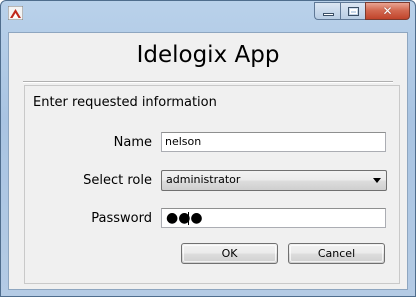 This screenshot has width=416, height=297. Describe the element at coordinates (125, 102) in the screenshot. I see `form-prompt: Enter requested information` at that location.